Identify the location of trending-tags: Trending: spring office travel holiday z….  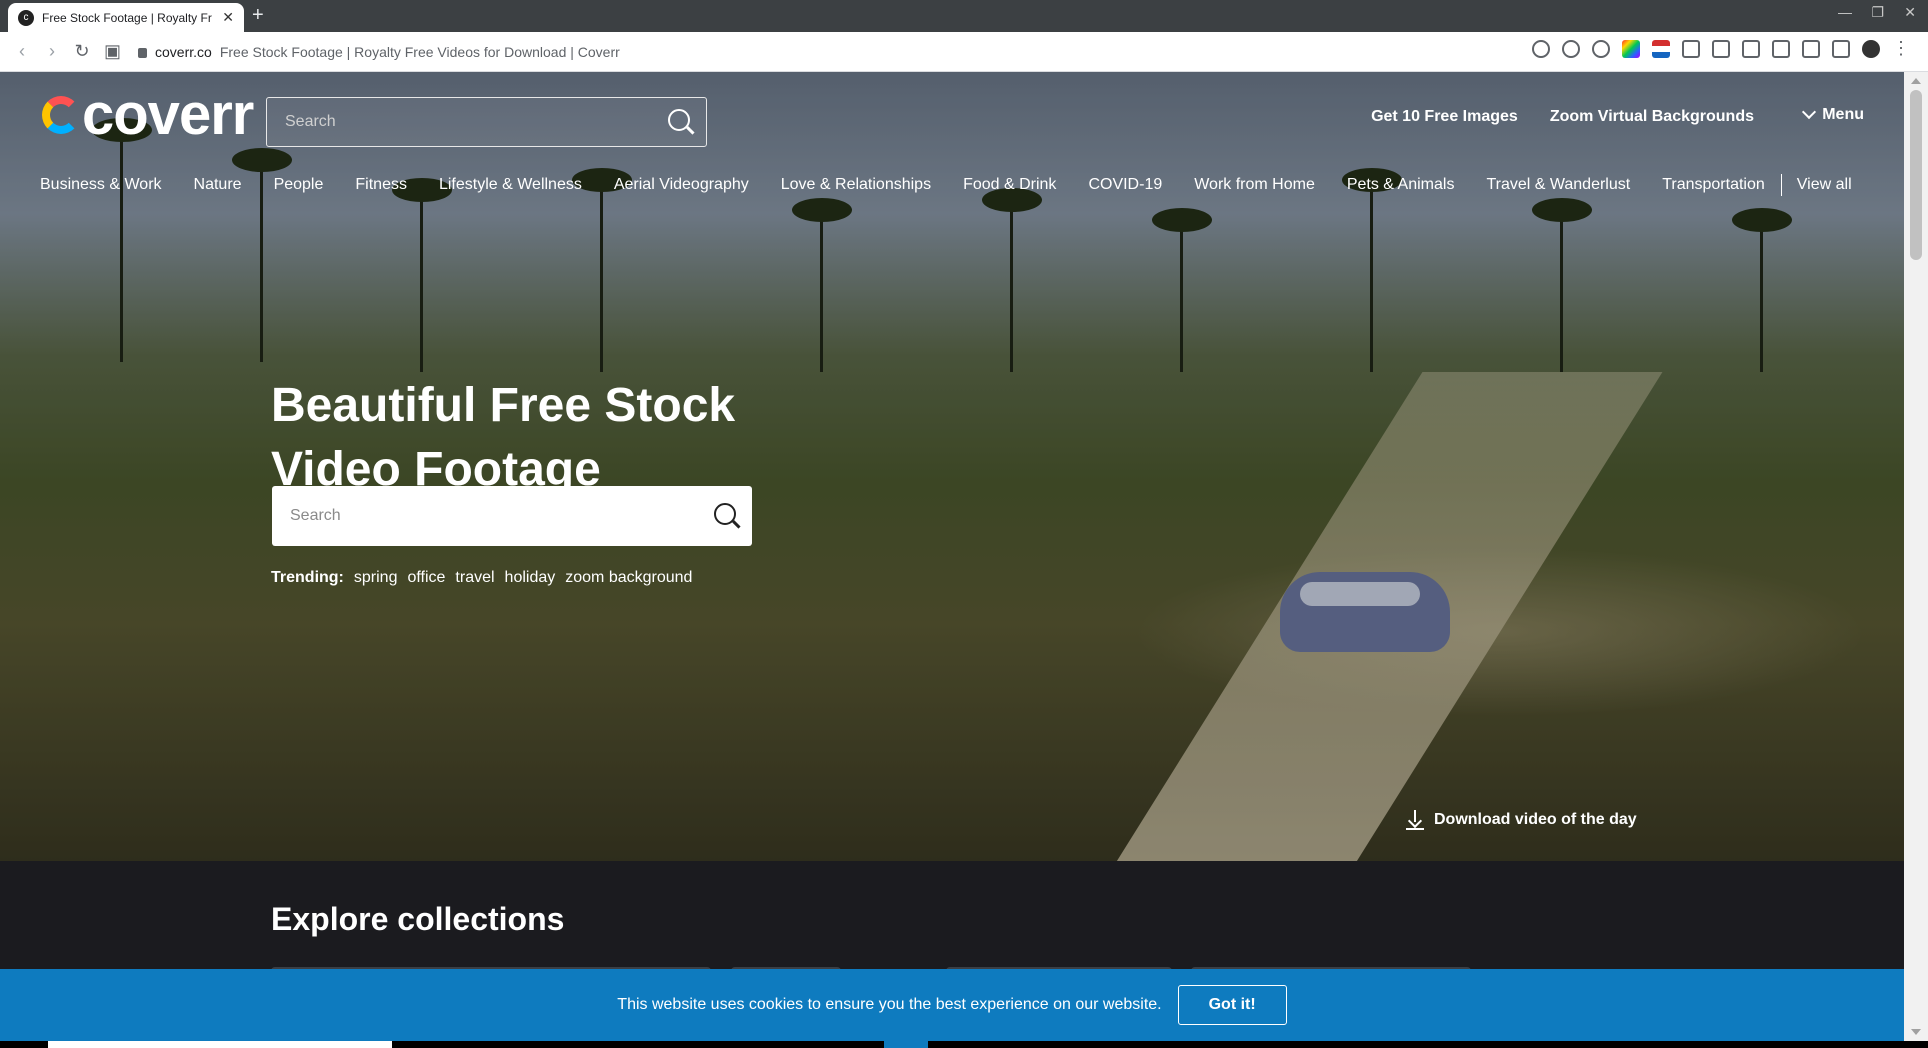
(481, 578).